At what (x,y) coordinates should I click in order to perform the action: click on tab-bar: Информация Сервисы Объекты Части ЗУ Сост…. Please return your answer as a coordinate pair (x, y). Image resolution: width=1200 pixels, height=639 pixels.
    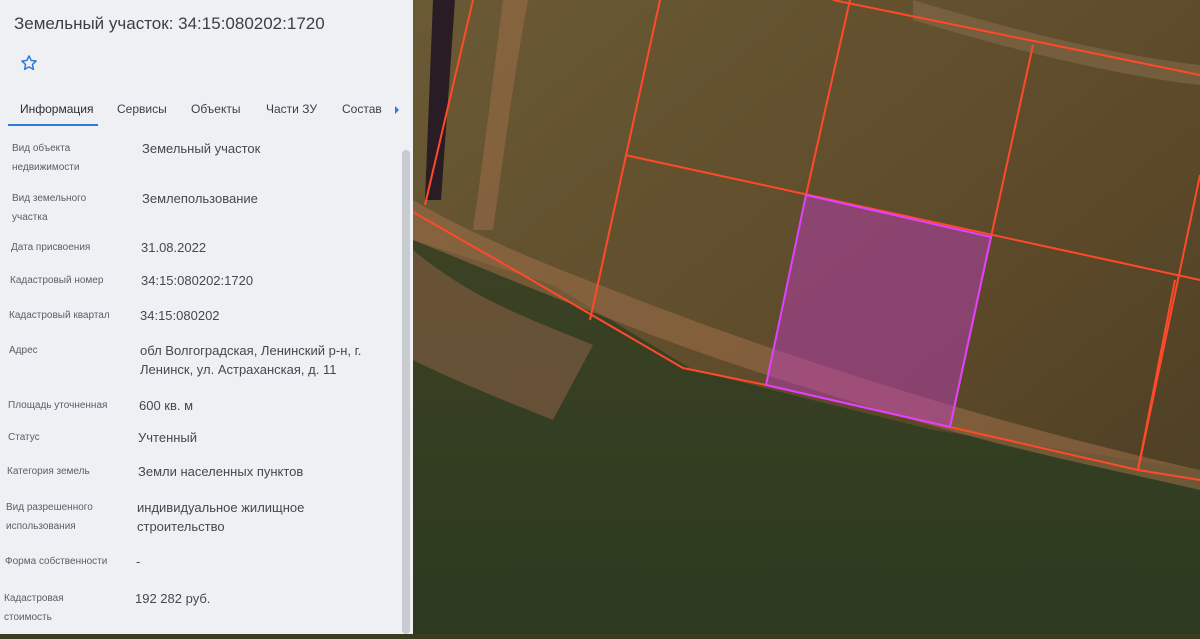
    Looking at the image, I should click on (206, 111).